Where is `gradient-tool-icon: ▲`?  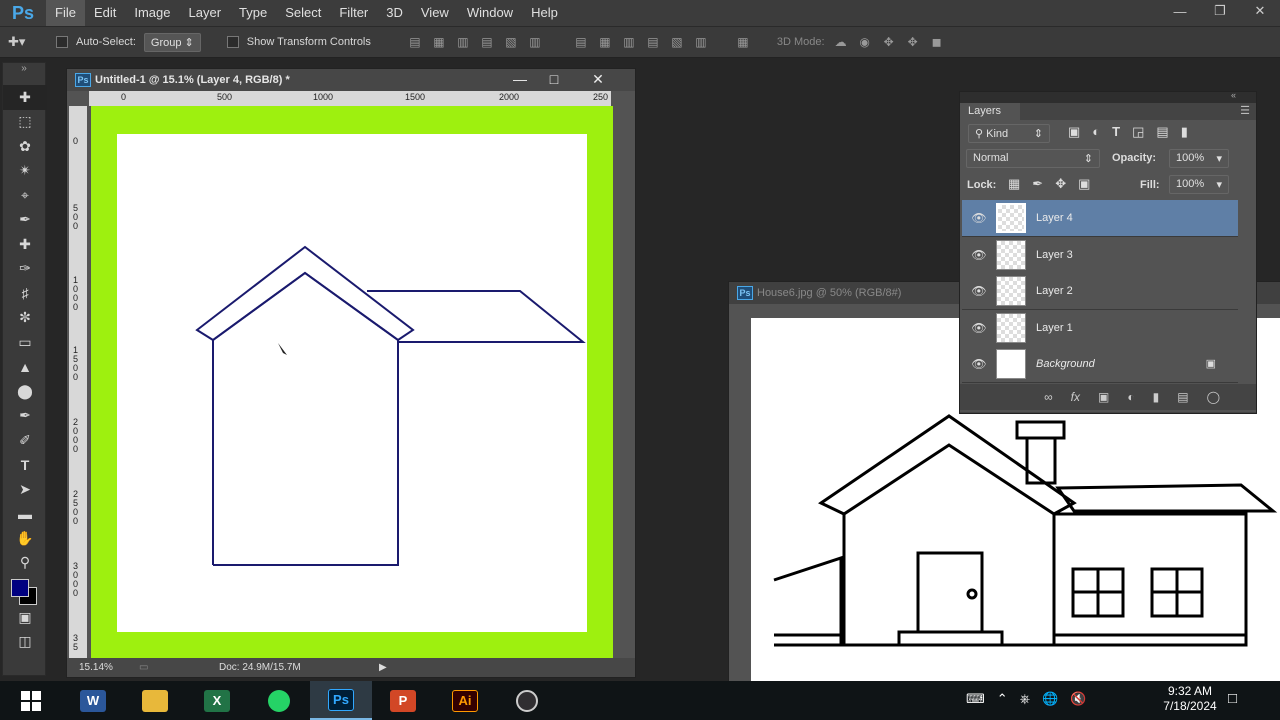 gradient-tool-icon: ▲ is located at coordinates (25, 367).